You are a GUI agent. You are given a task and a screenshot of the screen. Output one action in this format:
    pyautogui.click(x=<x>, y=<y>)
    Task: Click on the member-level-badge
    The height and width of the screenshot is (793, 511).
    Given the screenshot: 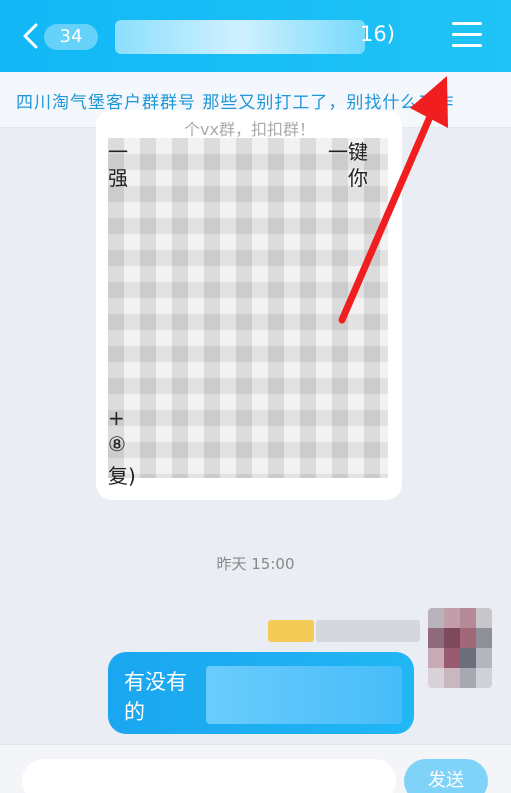 What is the action you would take?
    pyautogui.click(x=291, y=631)
    